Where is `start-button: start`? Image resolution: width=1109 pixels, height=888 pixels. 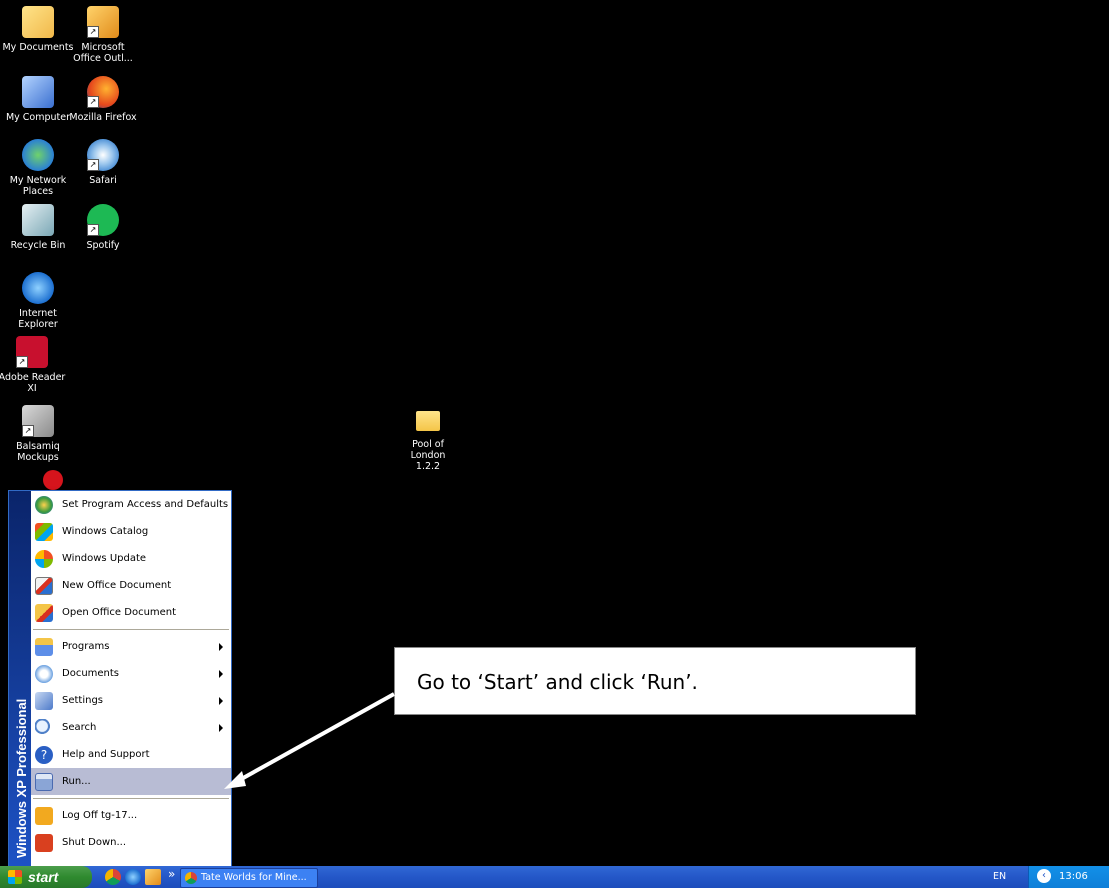 start-button: start is located at coordinates (46, 877).